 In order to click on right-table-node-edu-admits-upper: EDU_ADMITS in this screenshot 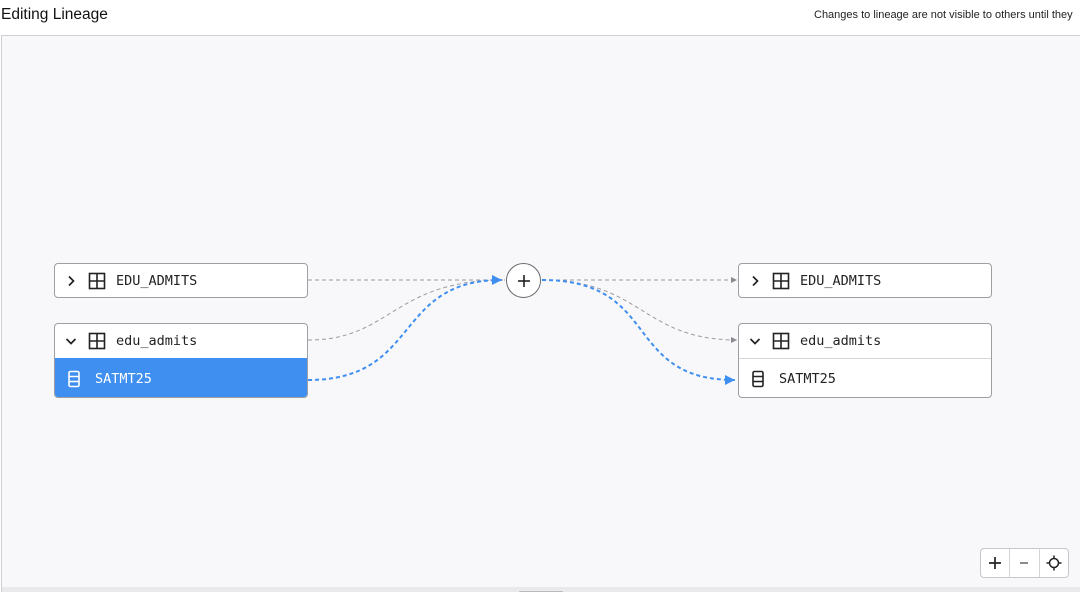, I will do `click(865, 280)`.